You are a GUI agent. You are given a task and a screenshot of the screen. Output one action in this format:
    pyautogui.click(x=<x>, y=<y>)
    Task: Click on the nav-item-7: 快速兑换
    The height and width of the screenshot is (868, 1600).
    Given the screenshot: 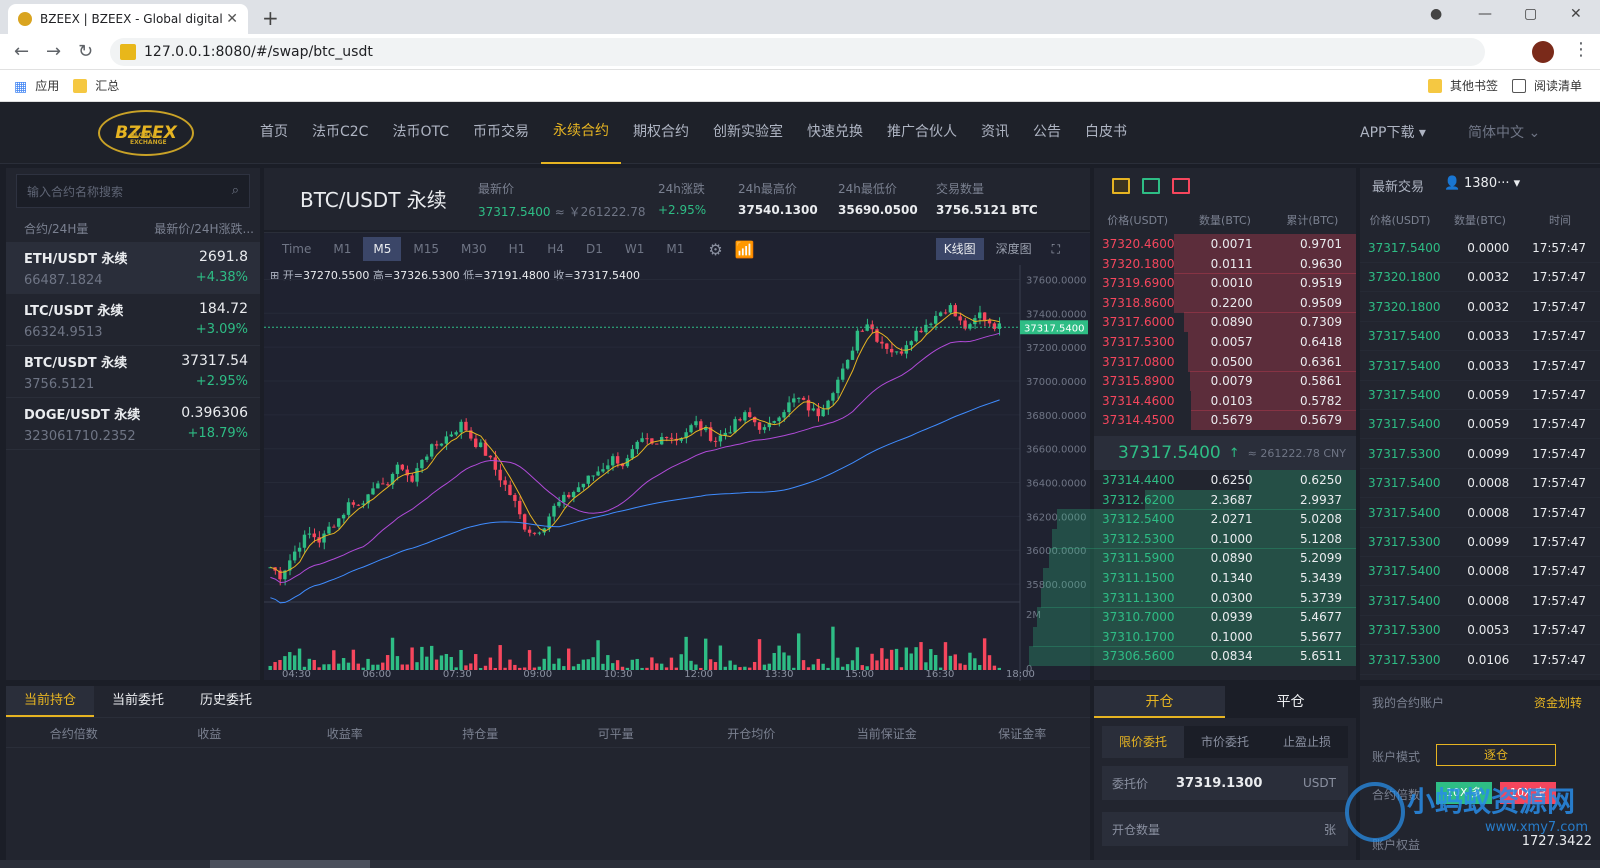 What is the action you would take?
    pyautogui.click(x=835, y=133)
    